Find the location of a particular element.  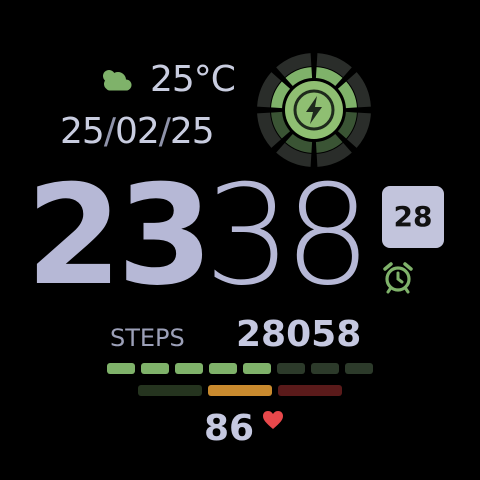

battery-gauge is located at coordinates (314, 110).